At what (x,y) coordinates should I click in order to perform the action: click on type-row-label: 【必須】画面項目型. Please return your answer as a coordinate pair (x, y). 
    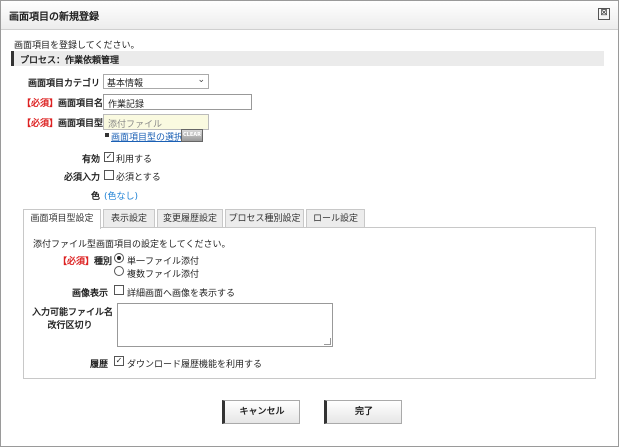
    Looking at the image, I should click on (62, 122).